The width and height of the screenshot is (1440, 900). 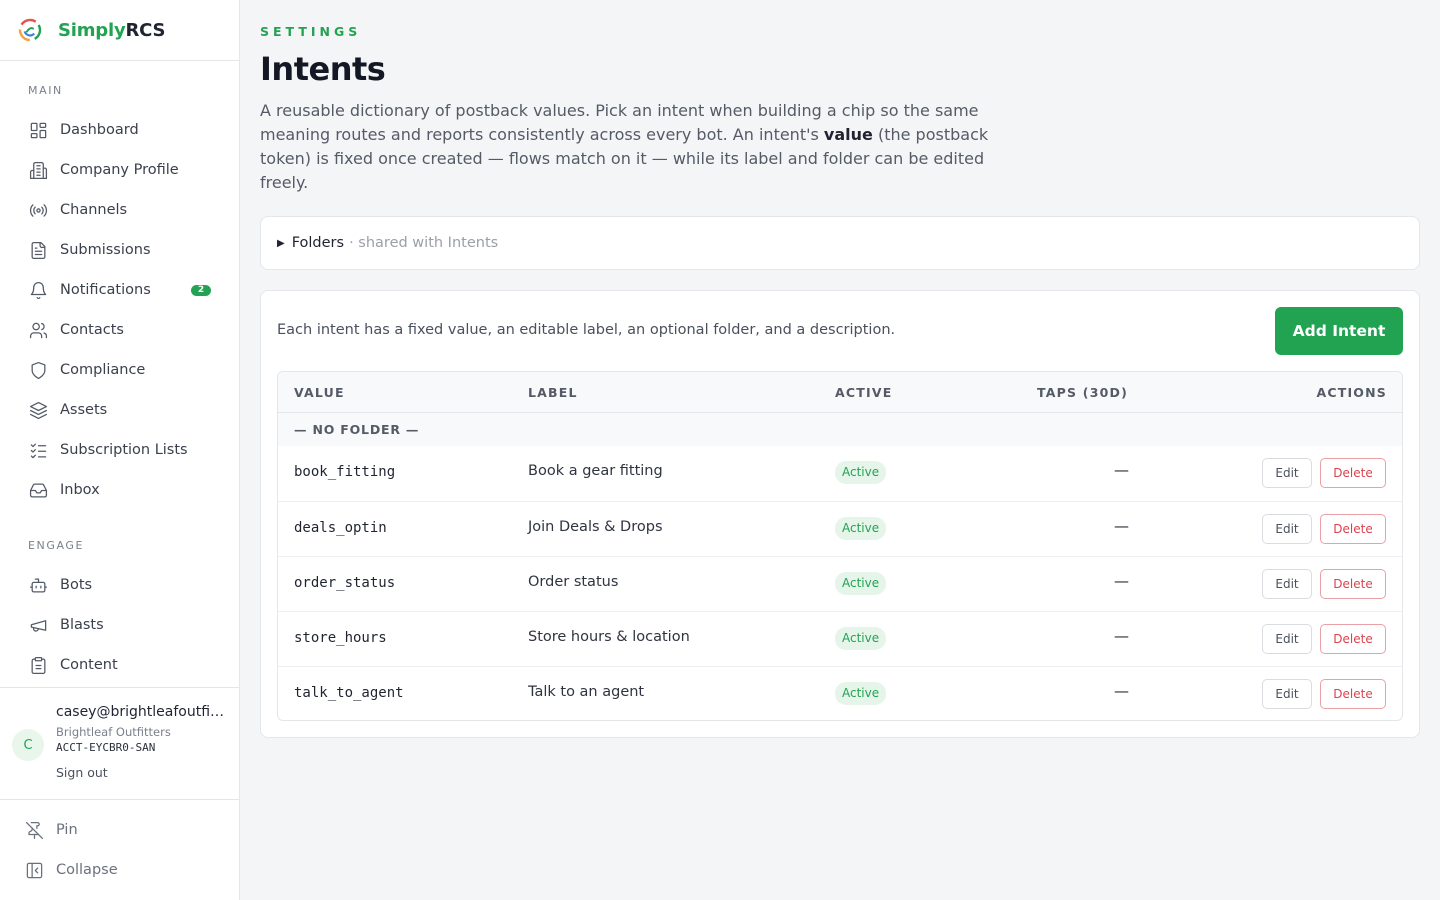 What do you see at coordinates (119, 665) in the screenshot?
I see `sidebar-item-content: Content` at bounding box center [119, 665].